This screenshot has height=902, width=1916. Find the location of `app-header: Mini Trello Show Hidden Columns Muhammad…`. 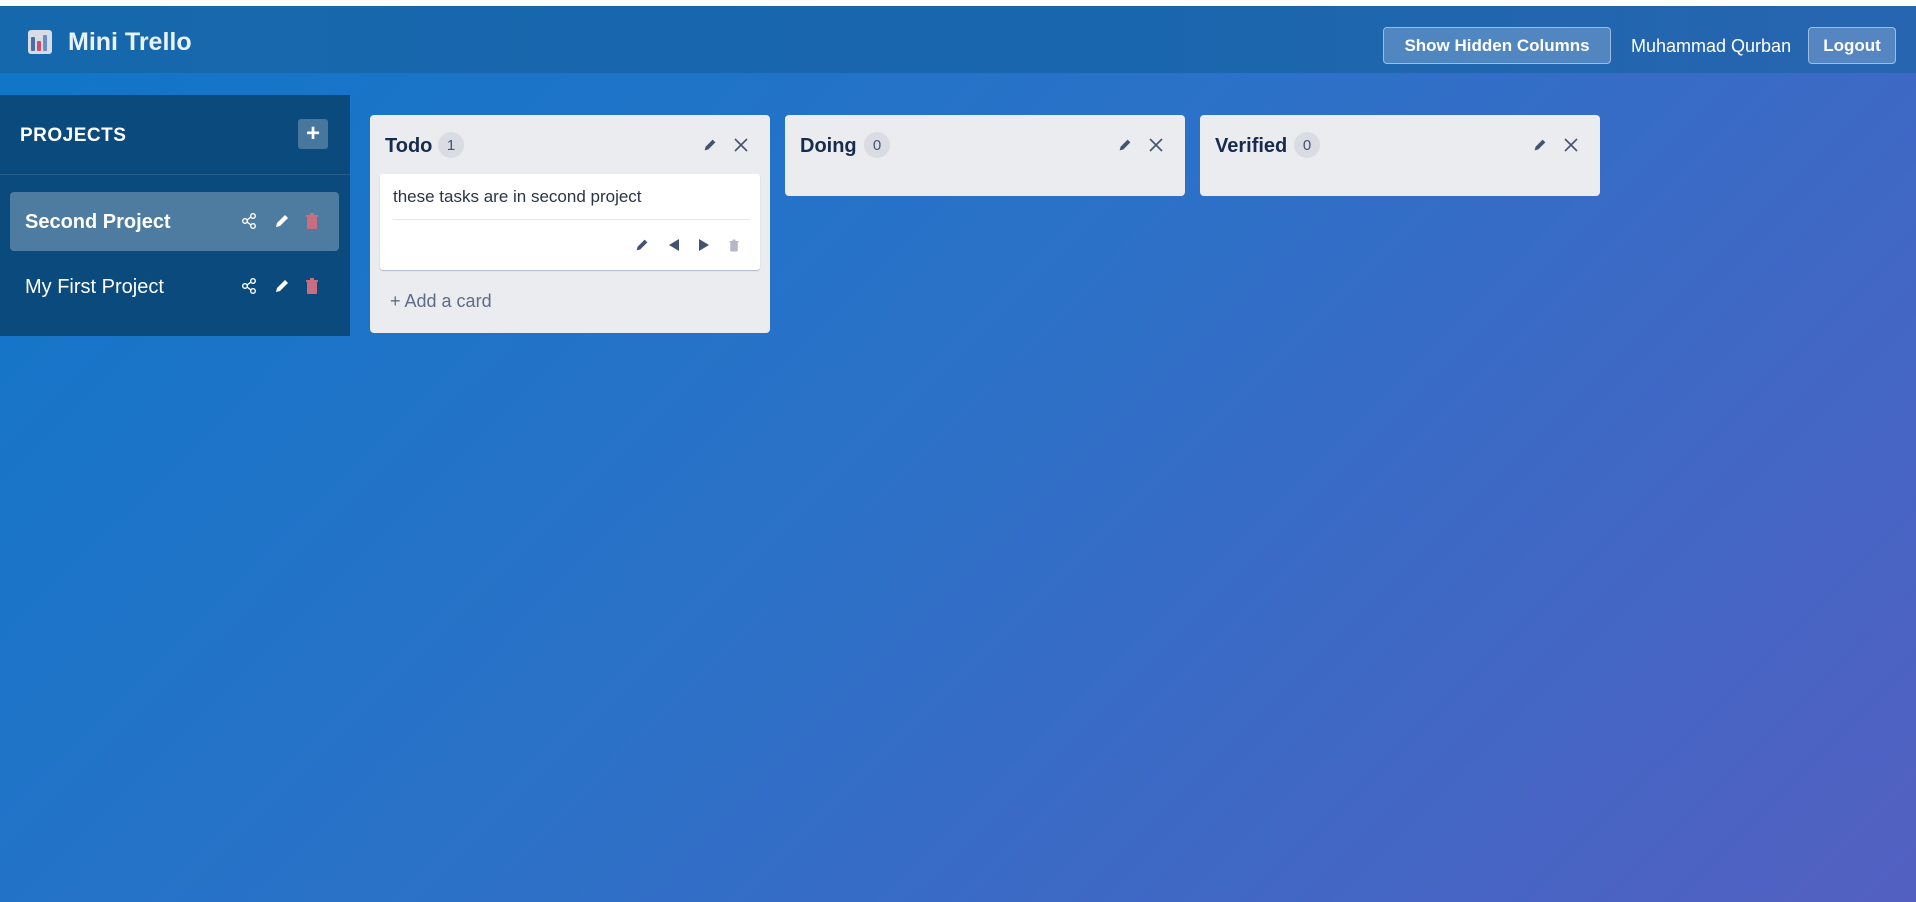

app-header: Mini Trello Show Hidden Columns Muhammad… is located at coordinates (958, 39).